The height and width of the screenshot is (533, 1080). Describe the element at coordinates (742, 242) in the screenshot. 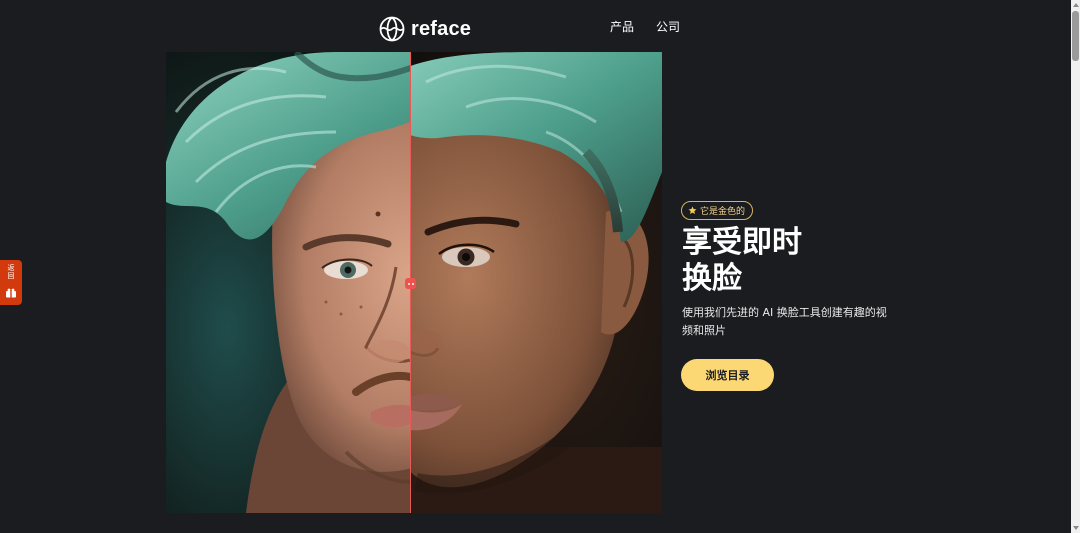

I see `title-line-1: 享受即时` at that location.